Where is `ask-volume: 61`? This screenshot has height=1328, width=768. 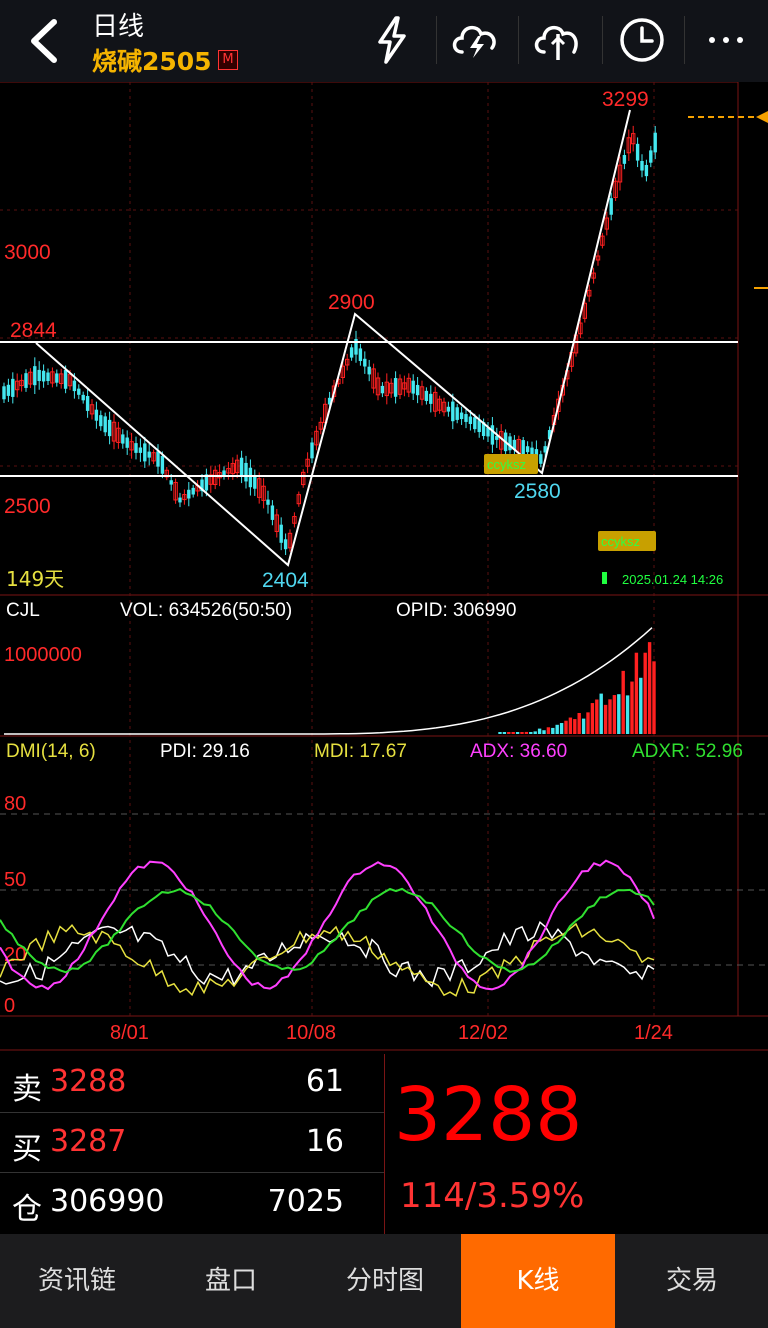 ask-volume: 61 is located at coordinates (324, 1081).